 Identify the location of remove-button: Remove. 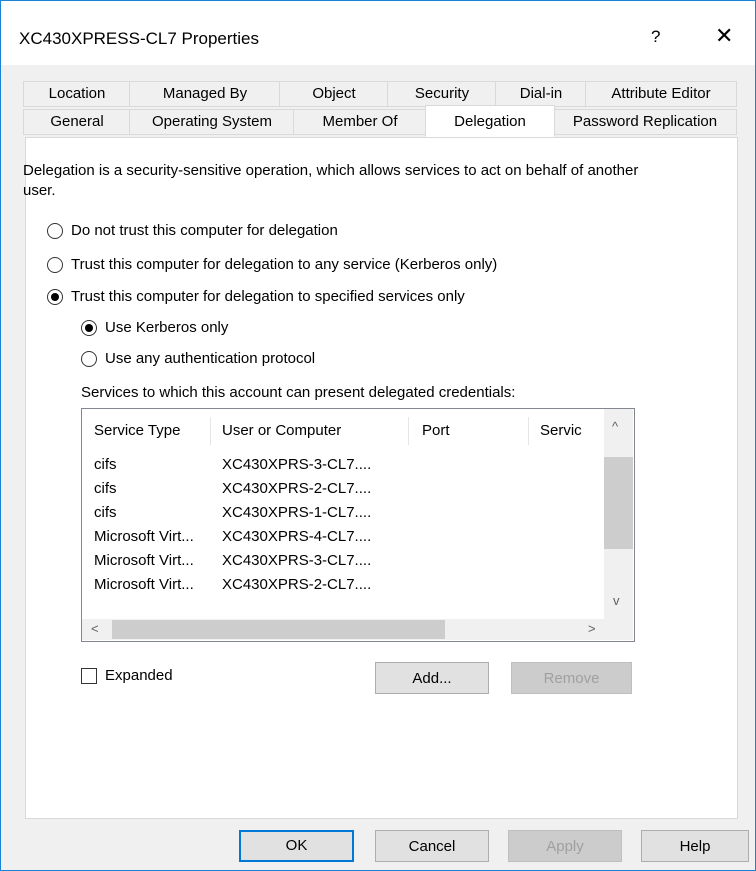
(571, 678).